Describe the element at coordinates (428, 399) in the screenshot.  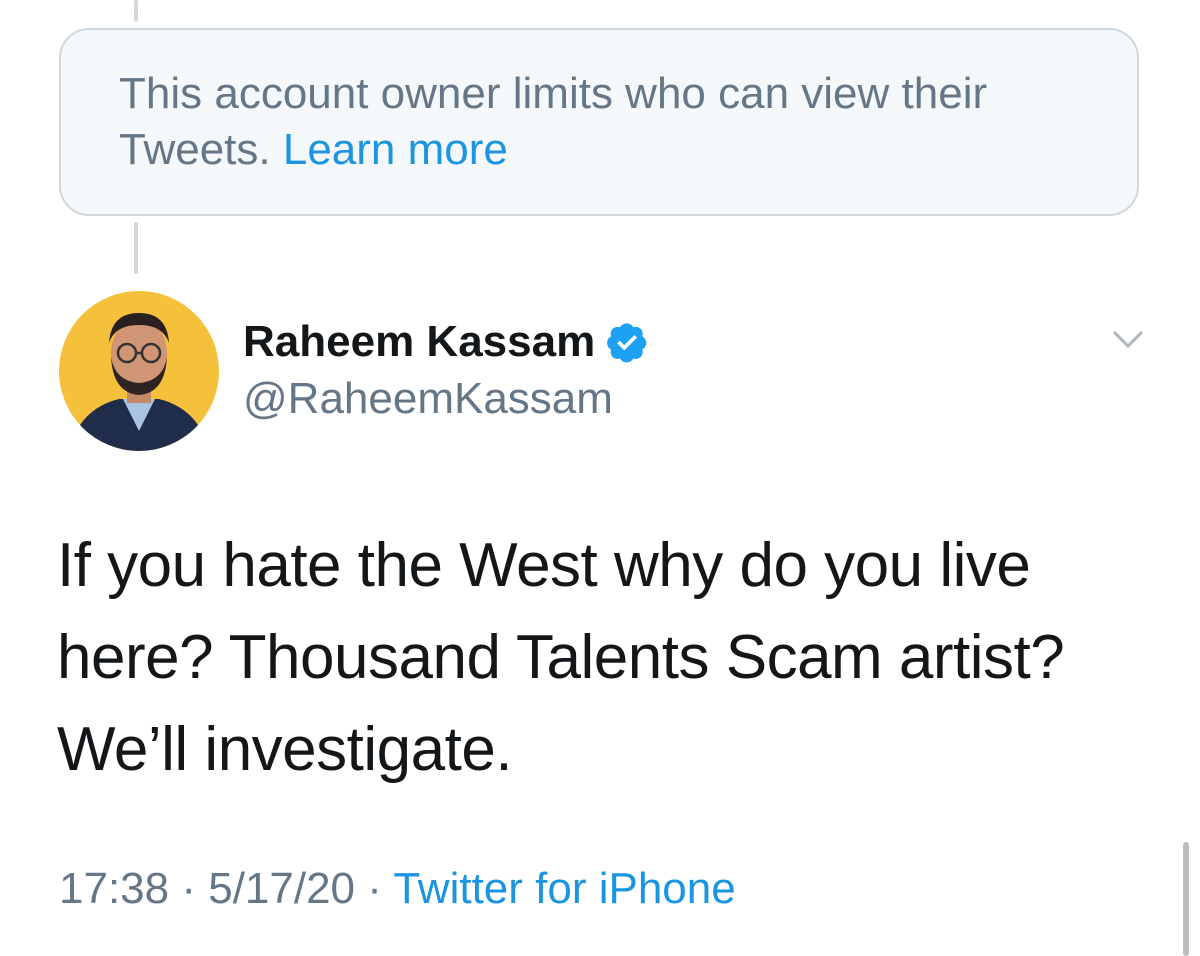
I see `author-handle: @RaheemKassam` at that location.